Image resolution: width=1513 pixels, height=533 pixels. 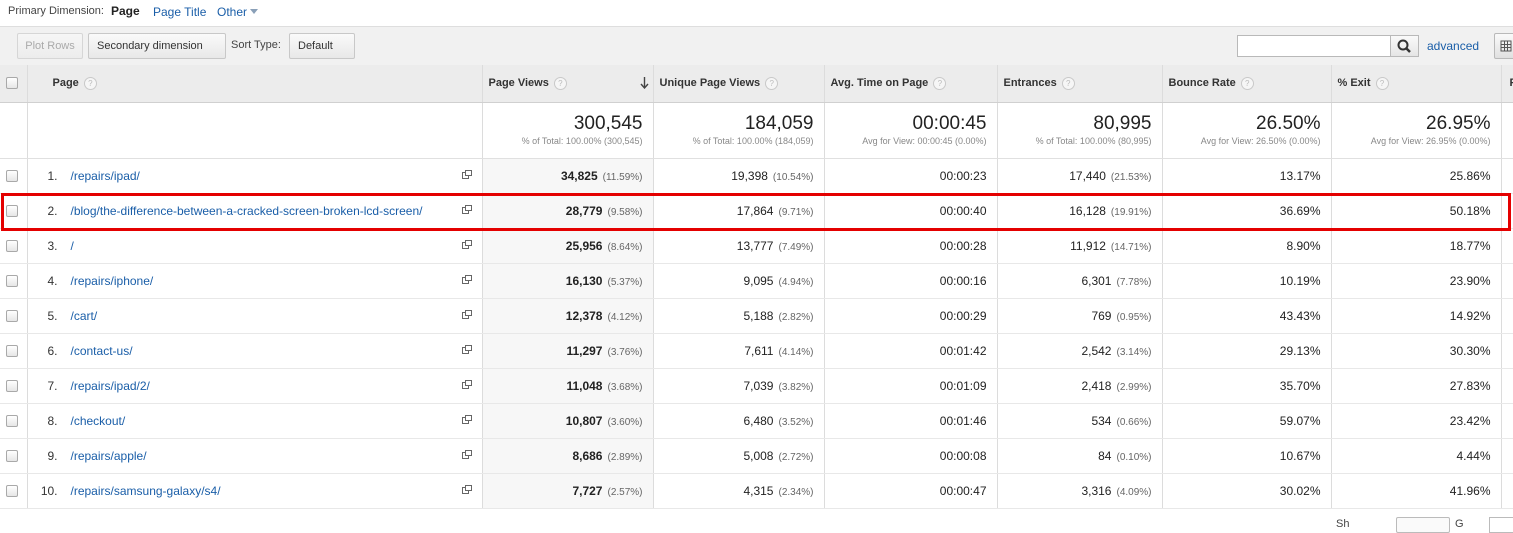 I want to click on primary-dimension-page: Page, so click(x=125, y=11).